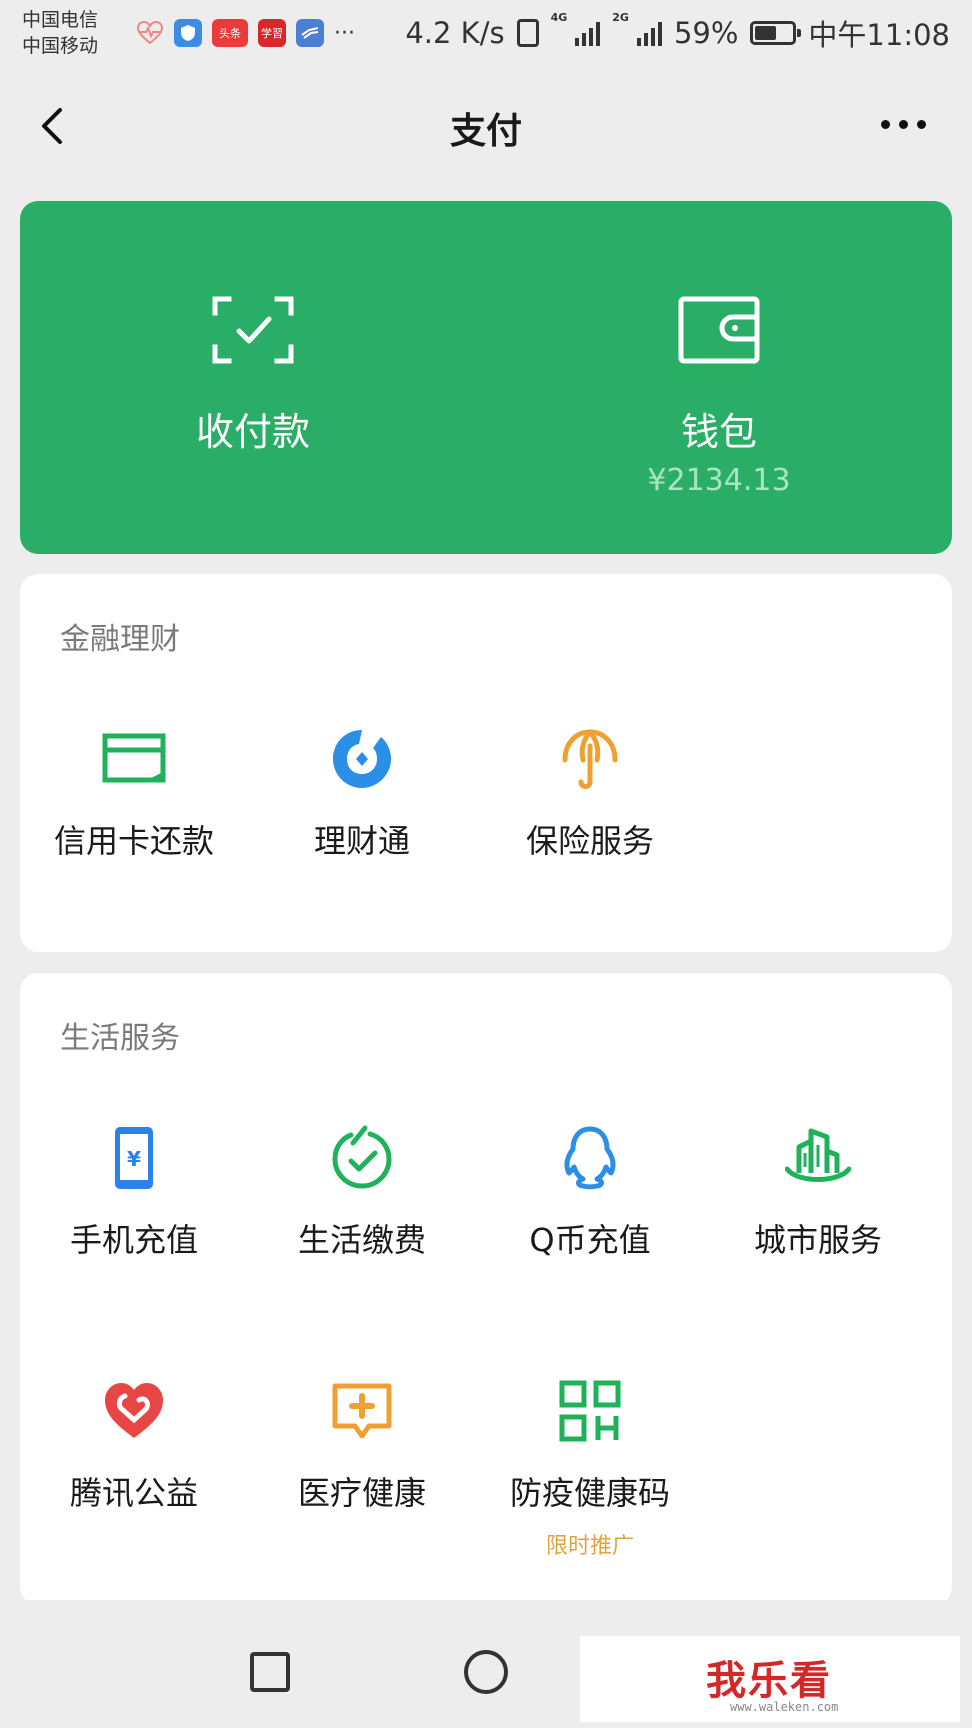 The height and width of the screenshot is (1728, 972). What do you see at coordinates (134, 1446) in the screenshot?
I see `tencent-charity-button: 腾讯公益` at bounding box center [134, 1446].